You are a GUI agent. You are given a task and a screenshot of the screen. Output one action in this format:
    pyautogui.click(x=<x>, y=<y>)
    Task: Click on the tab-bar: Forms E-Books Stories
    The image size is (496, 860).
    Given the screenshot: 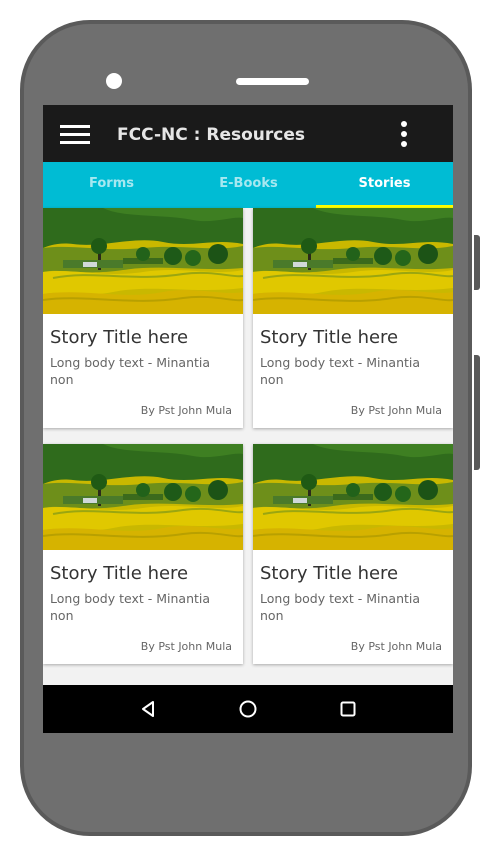 What is the action you would take?
    pyautogui.click(x=248, y=185)
    